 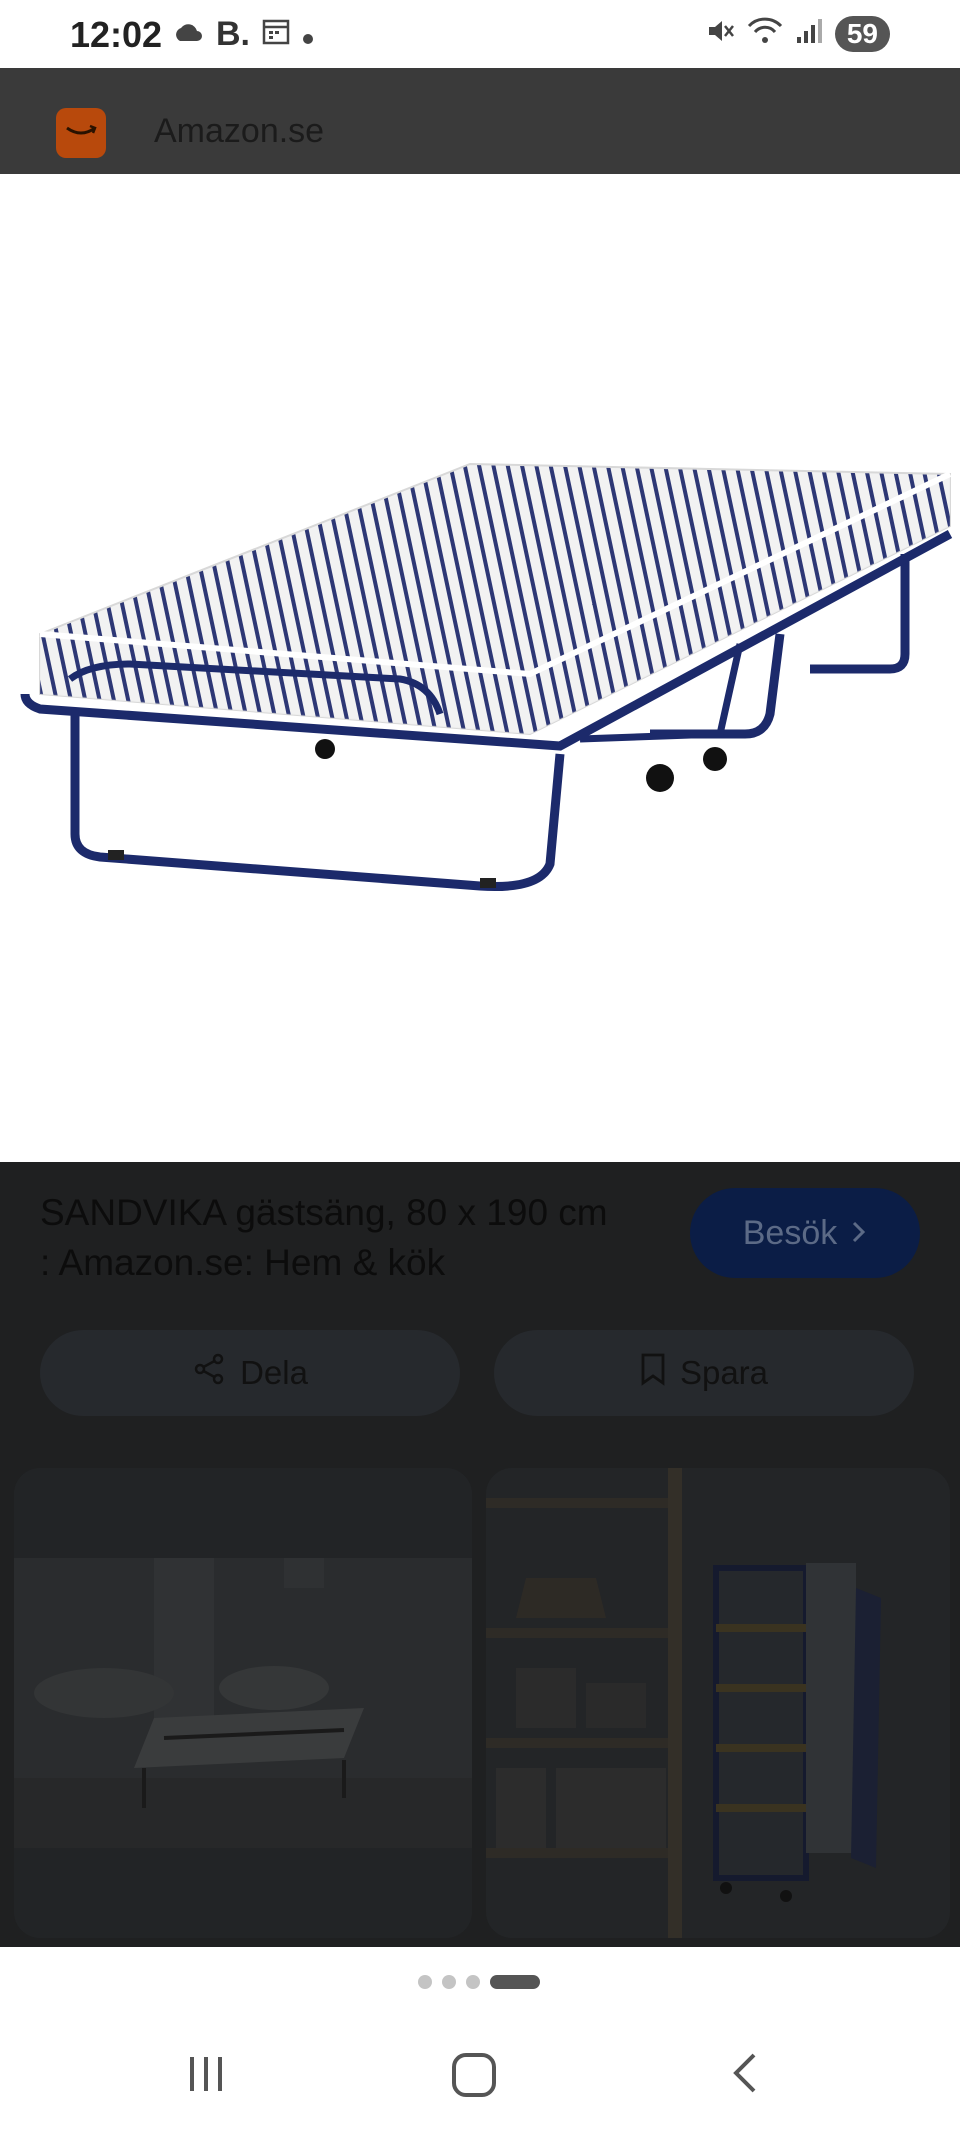 I want to click on visit-button: Besök, so click(x=805, y=1233).